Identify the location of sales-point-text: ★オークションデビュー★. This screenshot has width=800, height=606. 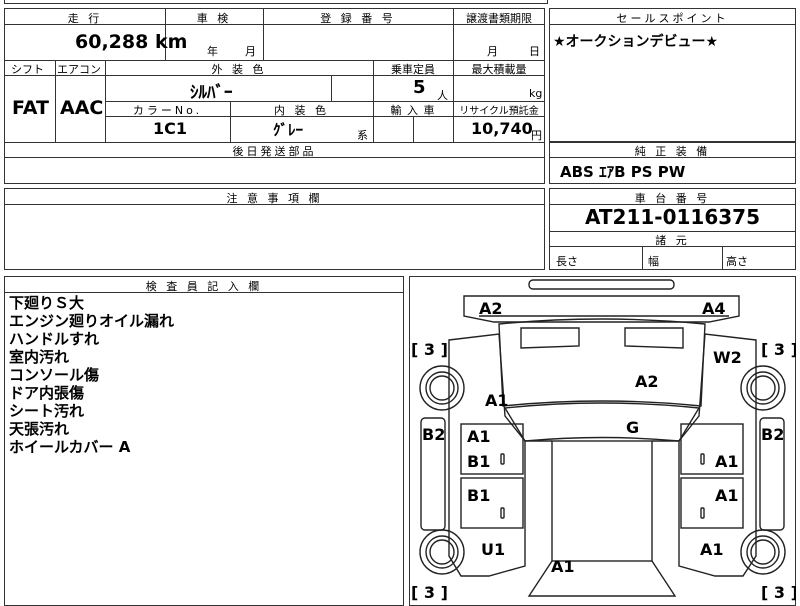
(636, 42).